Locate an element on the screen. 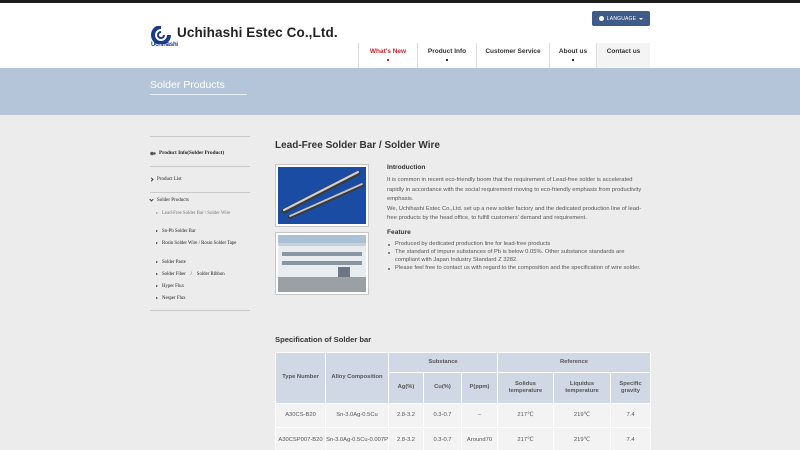 Image resolution: width=800 pixels, height=450 pixels. page-banner: Solder Products is located at coordinates (400, 91).